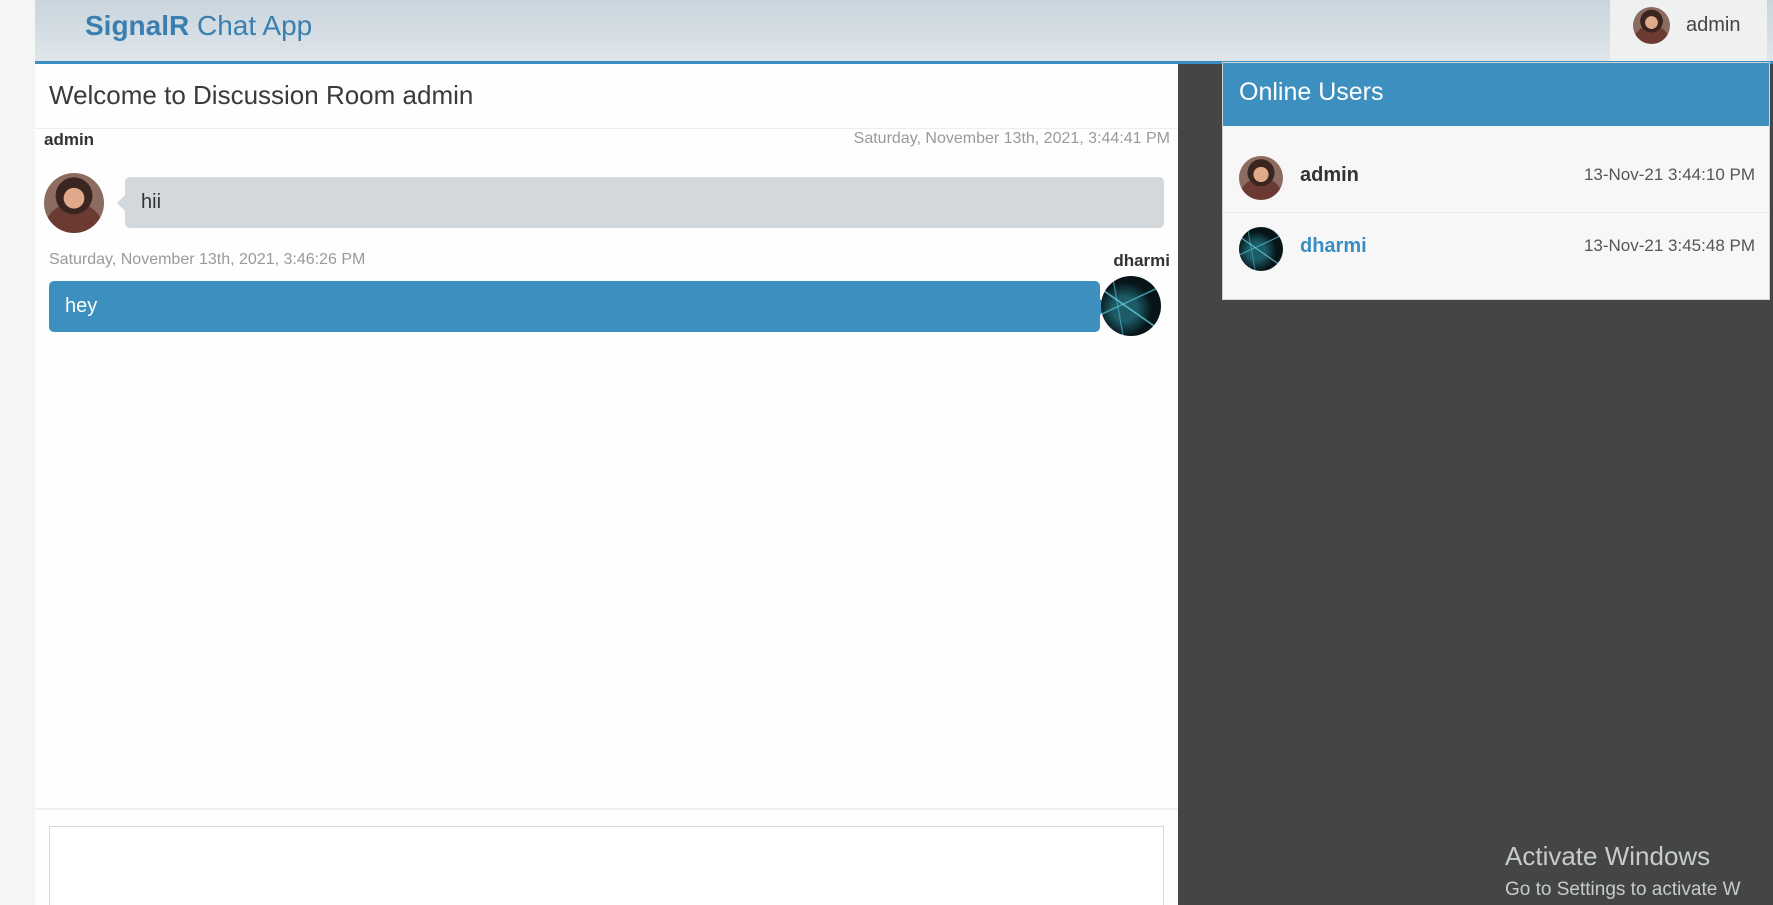 This screenshot has width=1773, height=905. I want to click on watermark-subtitle: Go to Settings to activate W, so click(1623, 889).